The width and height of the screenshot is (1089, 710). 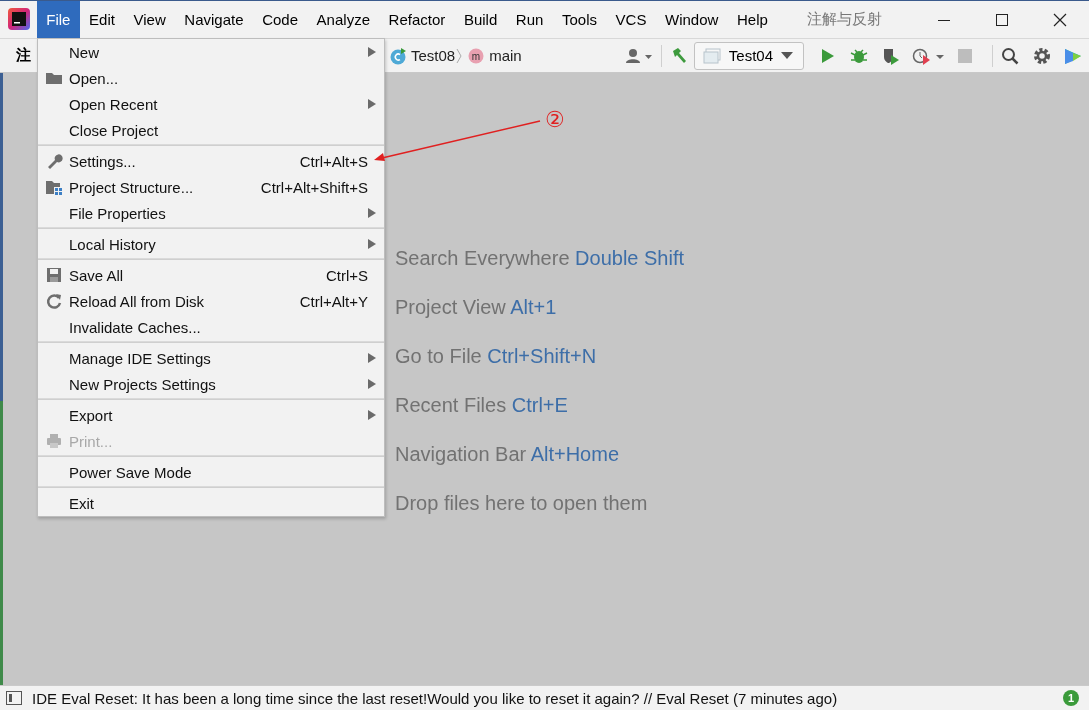 What do you see at coordinates (845, 19) in the screenshot?
I see `window-title: 注解与反射` at bounding box center [845, 19].